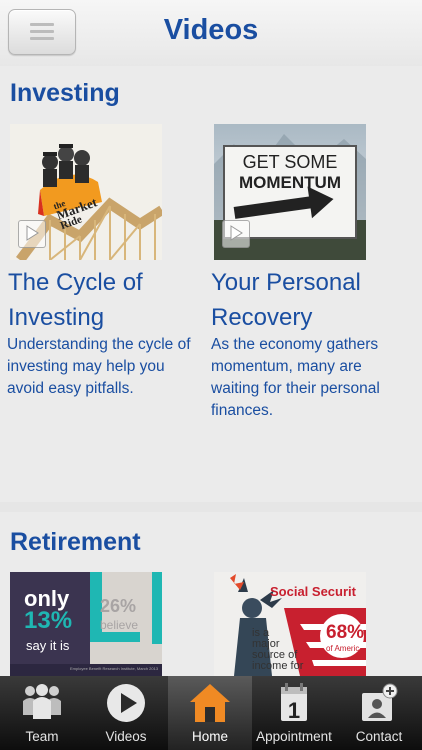 The height and width of the screenshot is (750, 422). Describe the element at coordinates (108, 300) in the screenshot. I see `video-title-cycle-of-investing: The Cycle of Investing` at that location.